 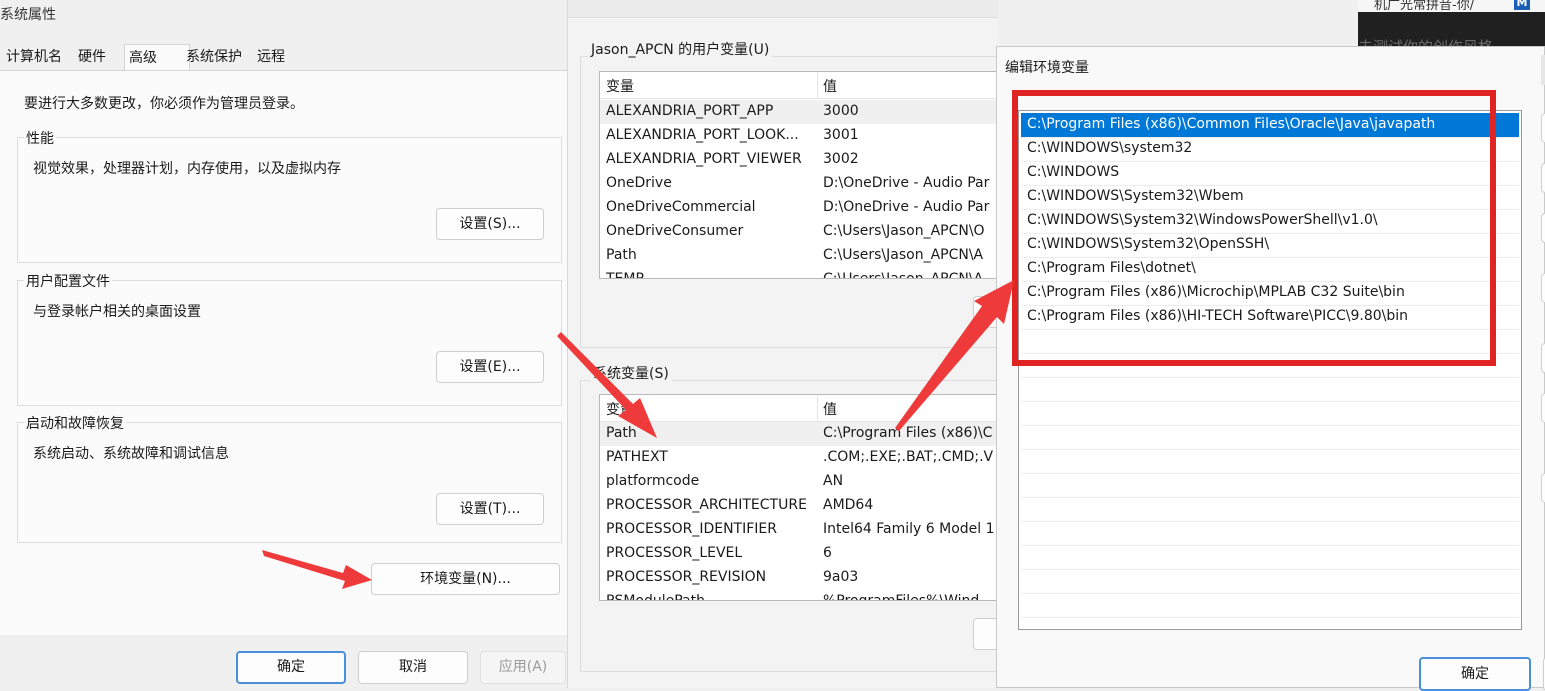 What do you see at coordinates (690, 111) in the screenshot?
I see `var-name: ALEXANDRIA_PORT_APP` at bounding box center [690, 111].